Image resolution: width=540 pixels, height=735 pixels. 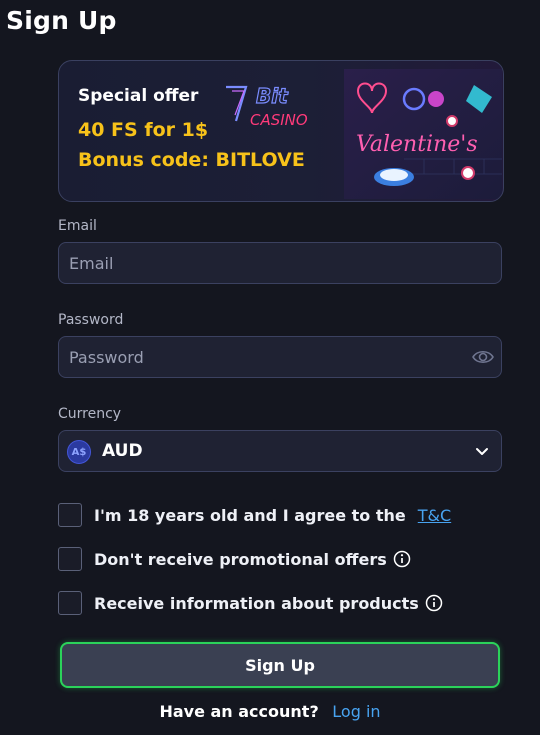 I want to click on email-label: Email, so click(x=77, y=226).